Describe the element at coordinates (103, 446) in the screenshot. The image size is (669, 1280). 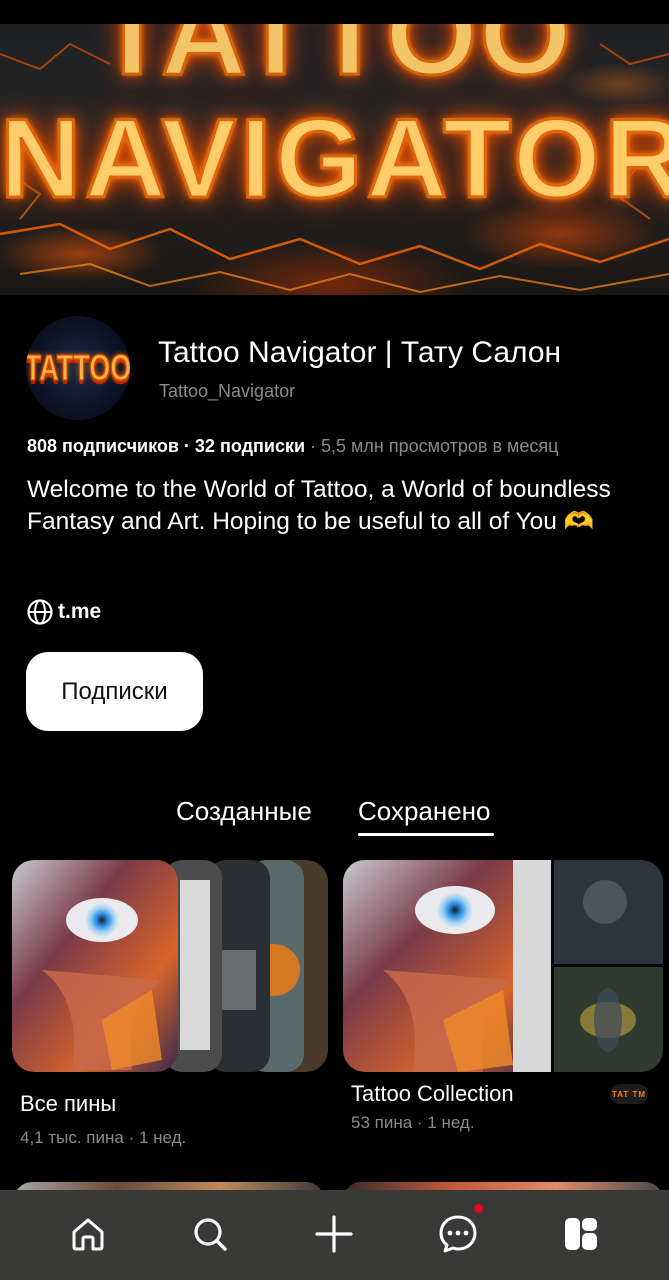
I see `followers-count: 808 подписчиков` at that location.